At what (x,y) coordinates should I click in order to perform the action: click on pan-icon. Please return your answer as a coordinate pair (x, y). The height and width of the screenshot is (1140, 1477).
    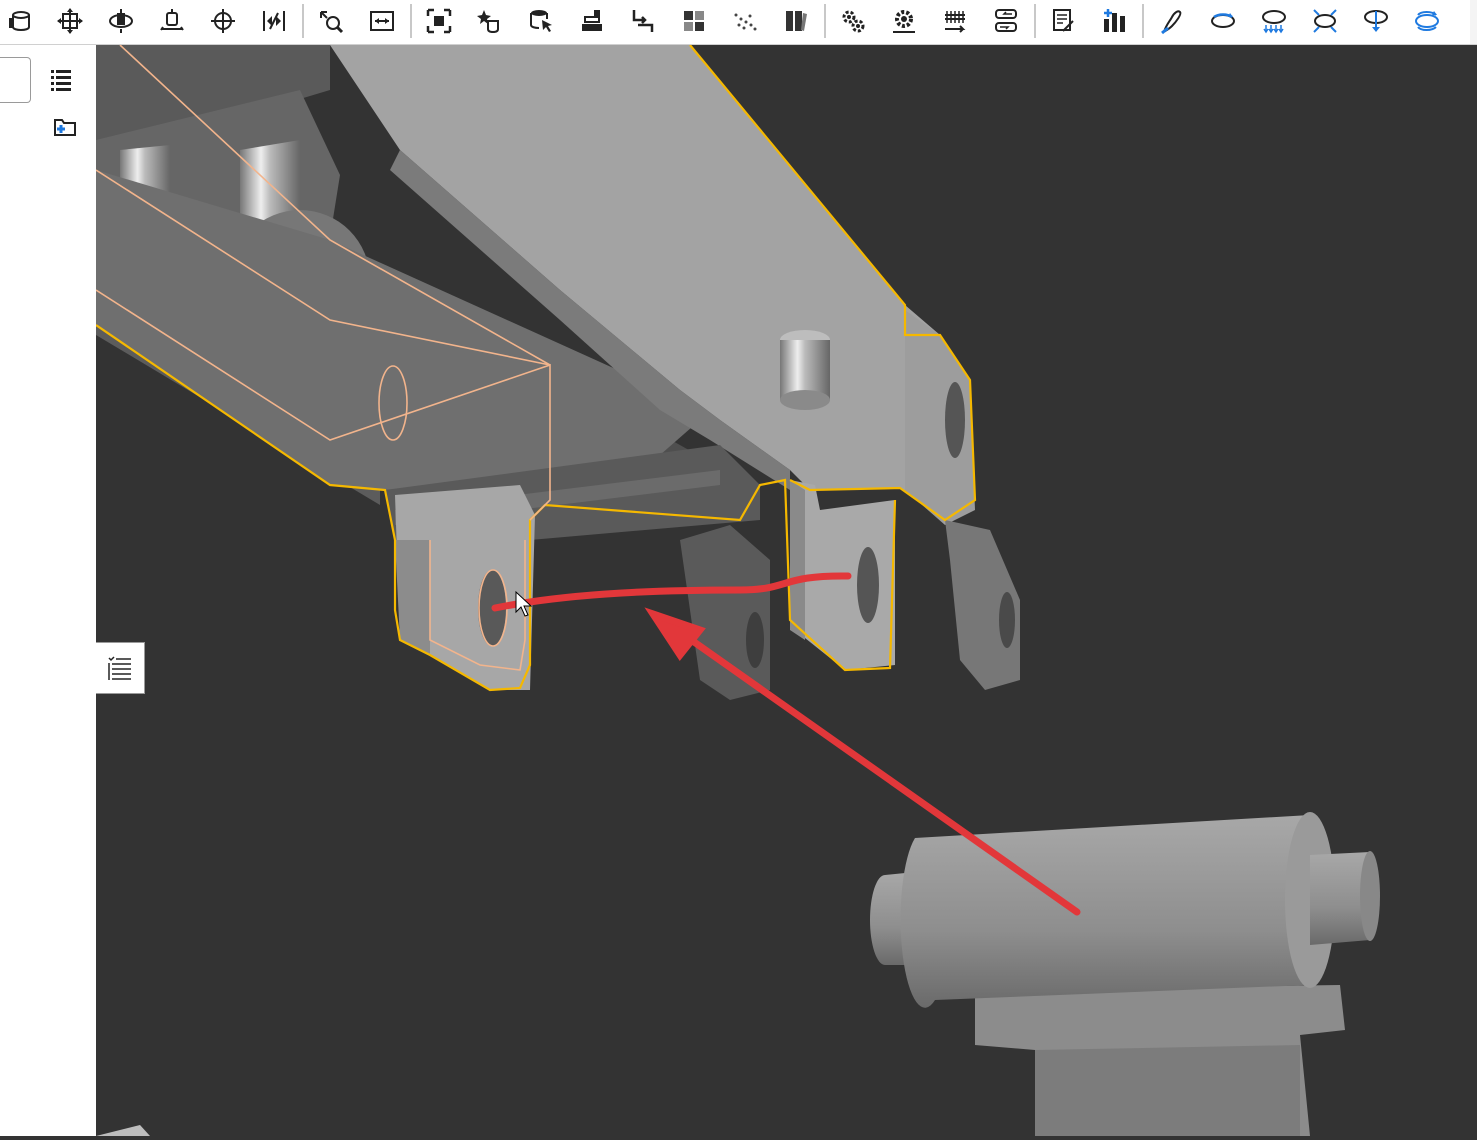
    Looking at the image, I should click on (223, 21).